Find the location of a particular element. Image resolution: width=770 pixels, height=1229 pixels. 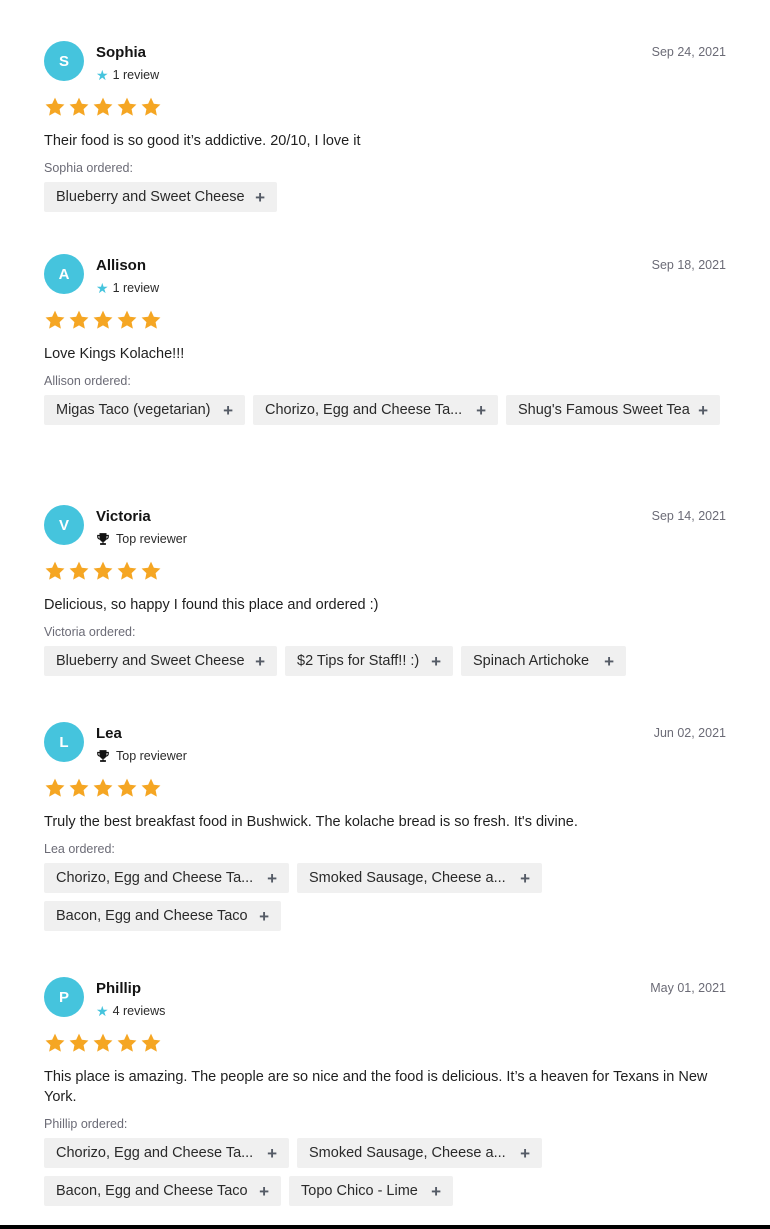

ordered-item-chip: $2 Tips for Staff!! :) + is located at coordinates (369, 661).